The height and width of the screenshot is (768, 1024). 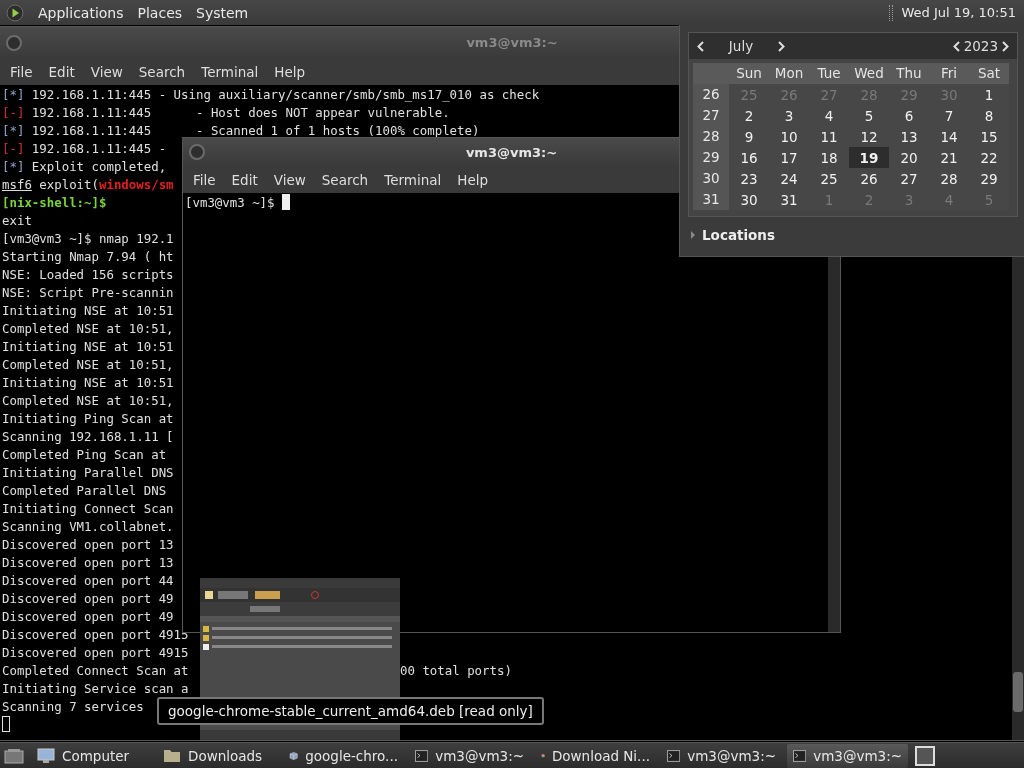 I want to click on terminal-line: Scanning 7 services, so click(x=73, y=706).